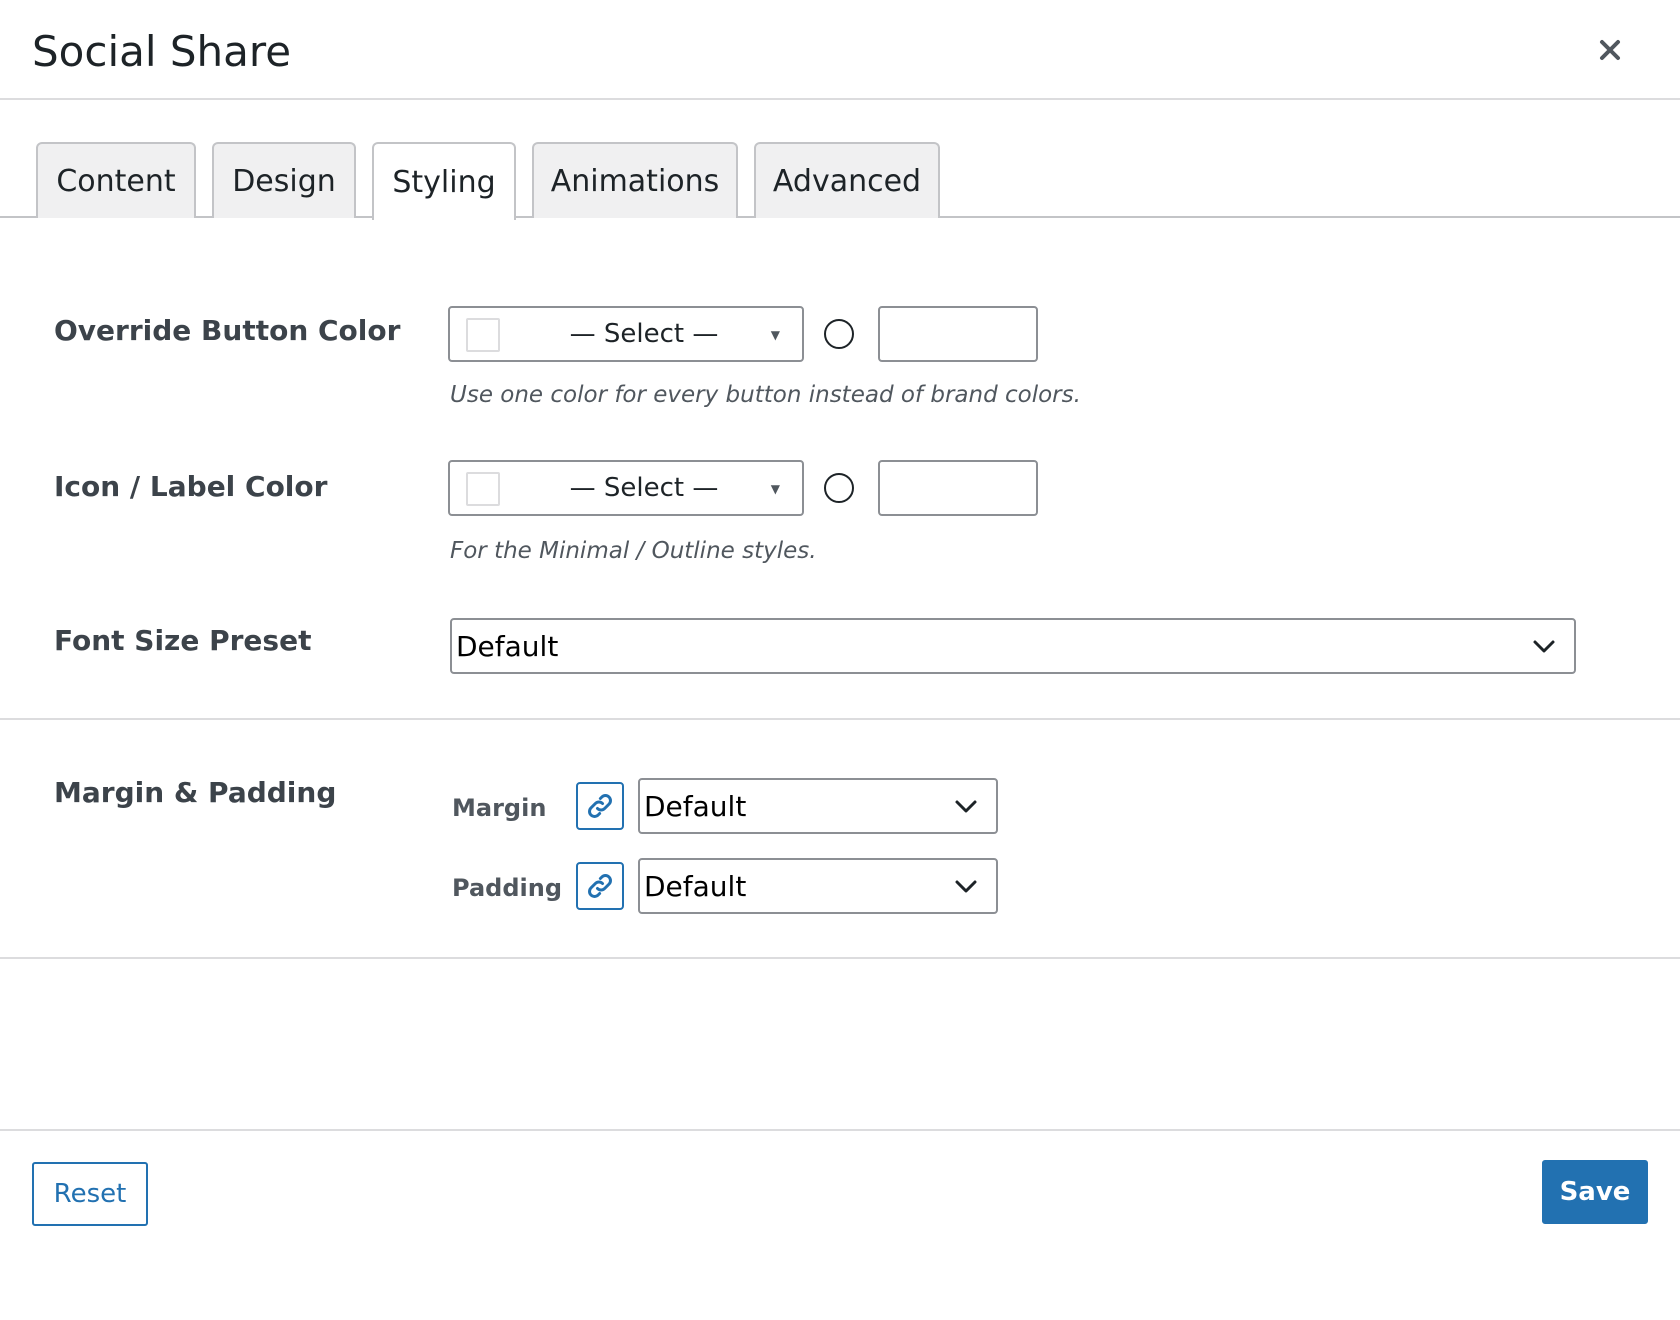 The width and height of the screenshot is (1680, 1320). I want to click on tab-design: Design, so click(284, 180).